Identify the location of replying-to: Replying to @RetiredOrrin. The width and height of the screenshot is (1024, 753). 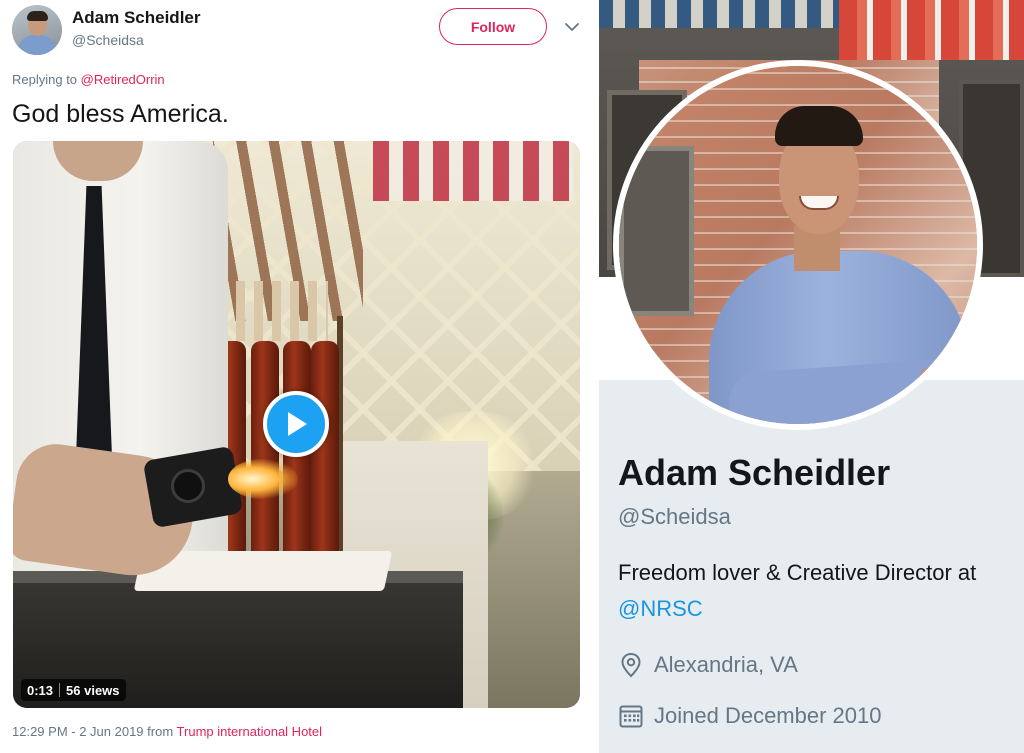
(88, 79).